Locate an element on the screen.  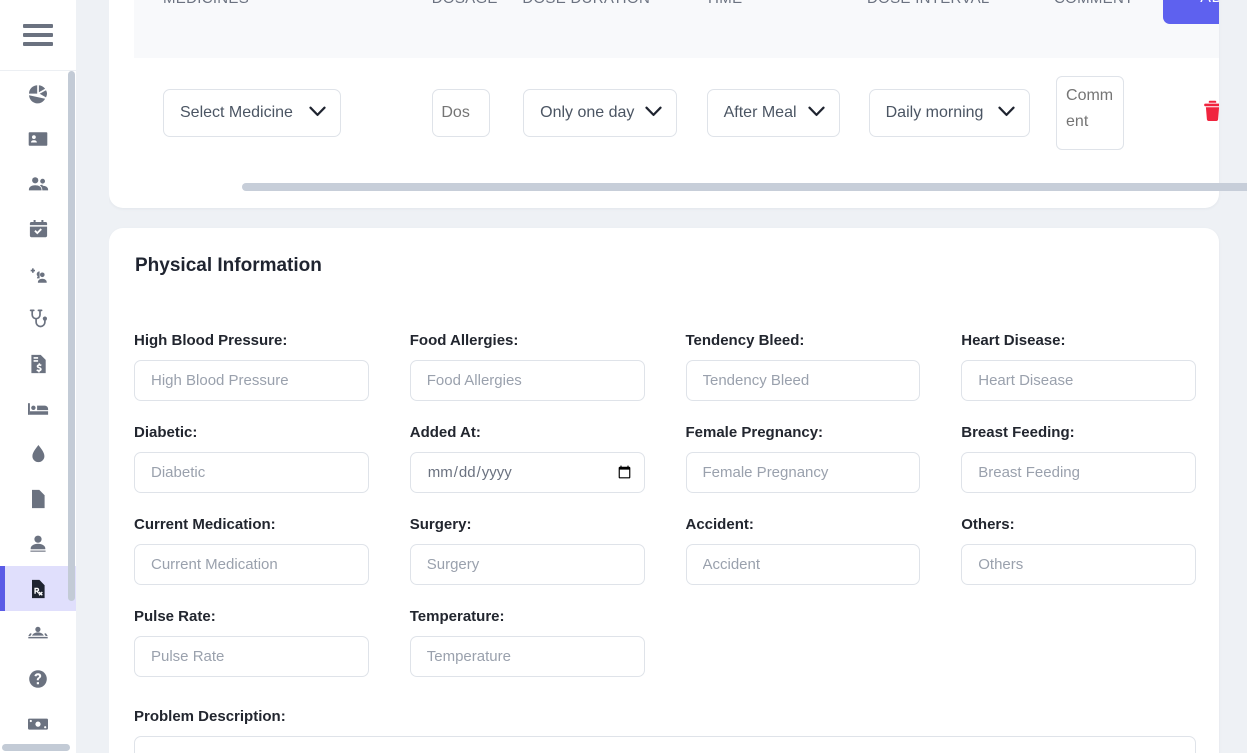
label-temperature: Temperature: is located at coordinates (457, 616).